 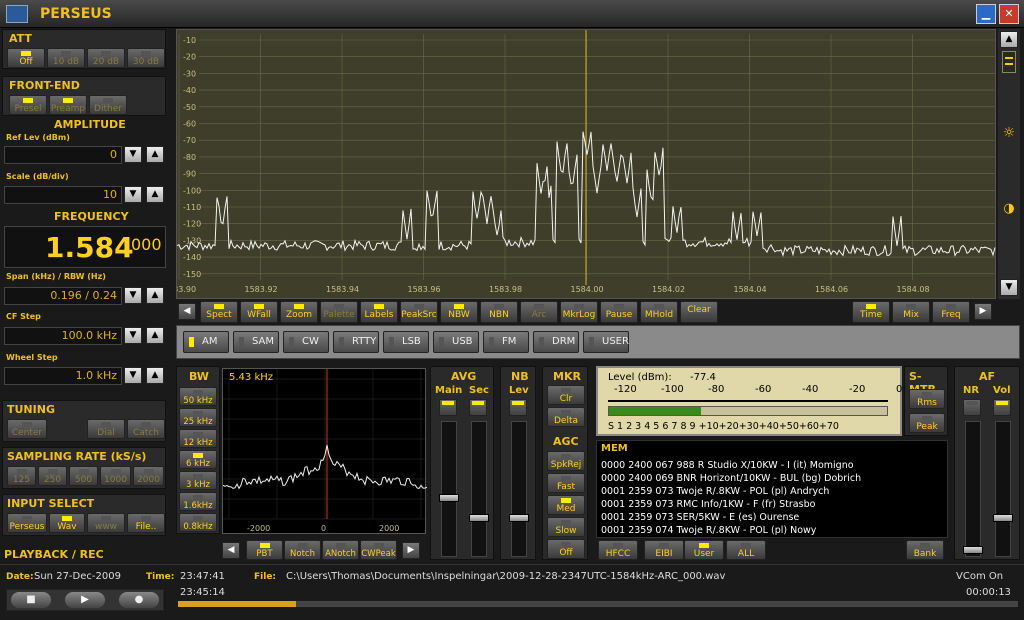 I want to click on sr-1000-button: 1000, so click(x=115, y=476).